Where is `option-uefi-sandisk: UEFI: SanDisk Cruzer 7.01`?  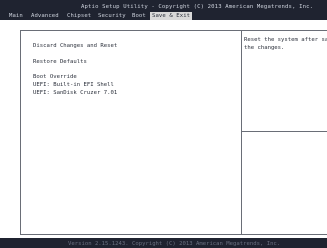
option-uefi-sandisk: UEFI: SanDisk Cruzer 7.01 is located at coordinates (75, 93).